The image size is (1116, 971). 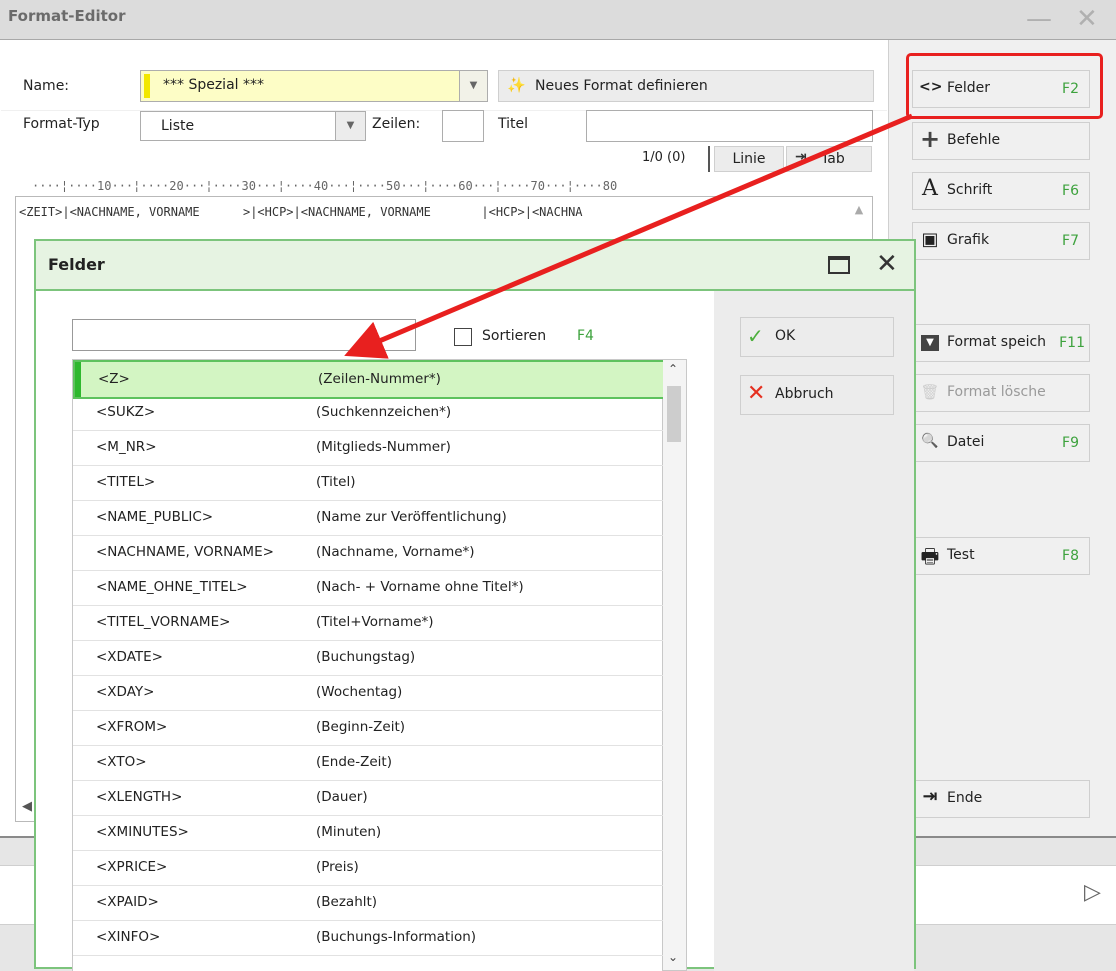 What do you see at coordinates (839, 265) in the screenshot?
I see `maximize-icon` at bounding box center [839, 265].